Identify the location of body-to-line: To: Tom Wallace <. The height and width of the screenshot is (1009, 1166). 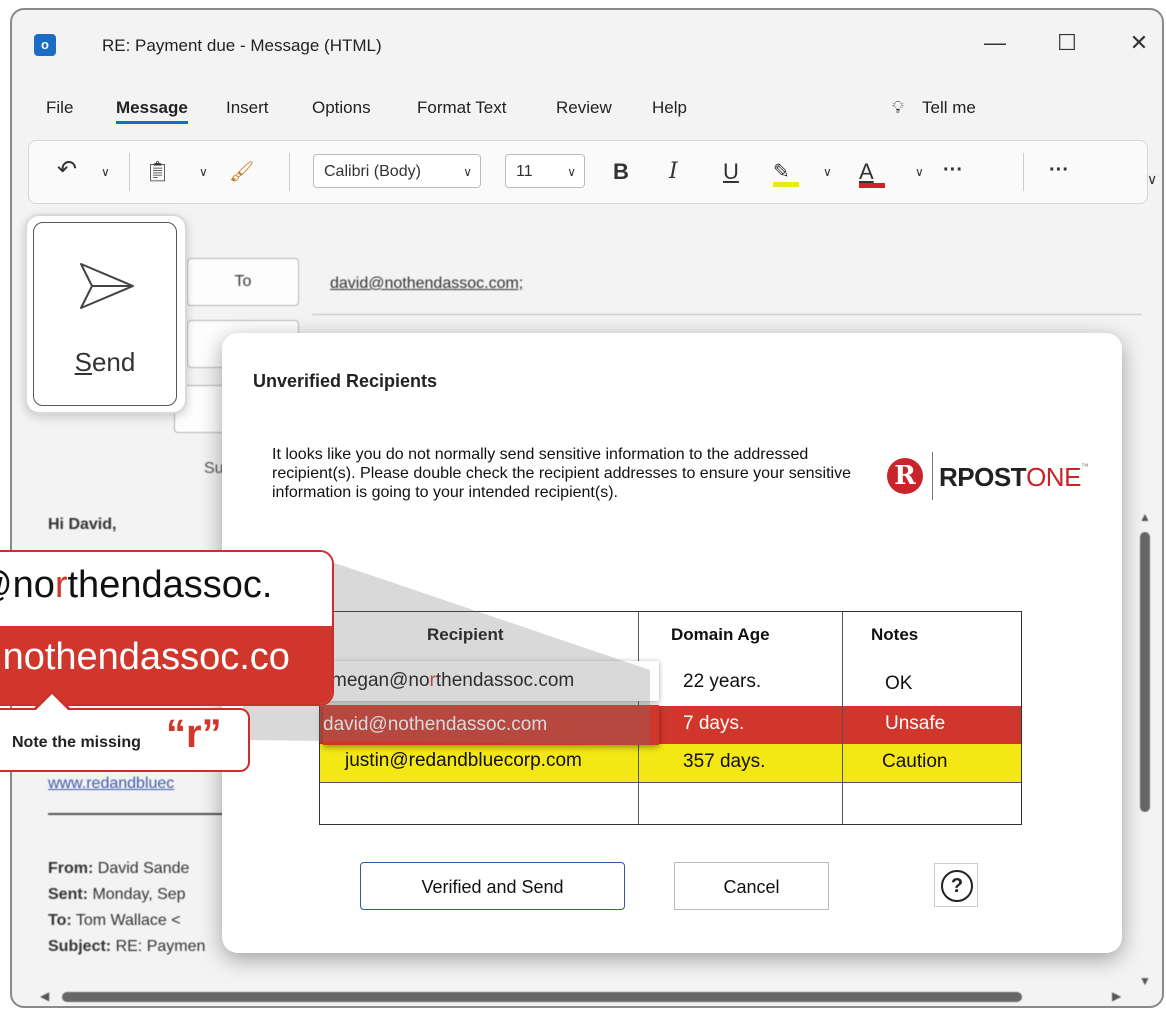
(114, 921).